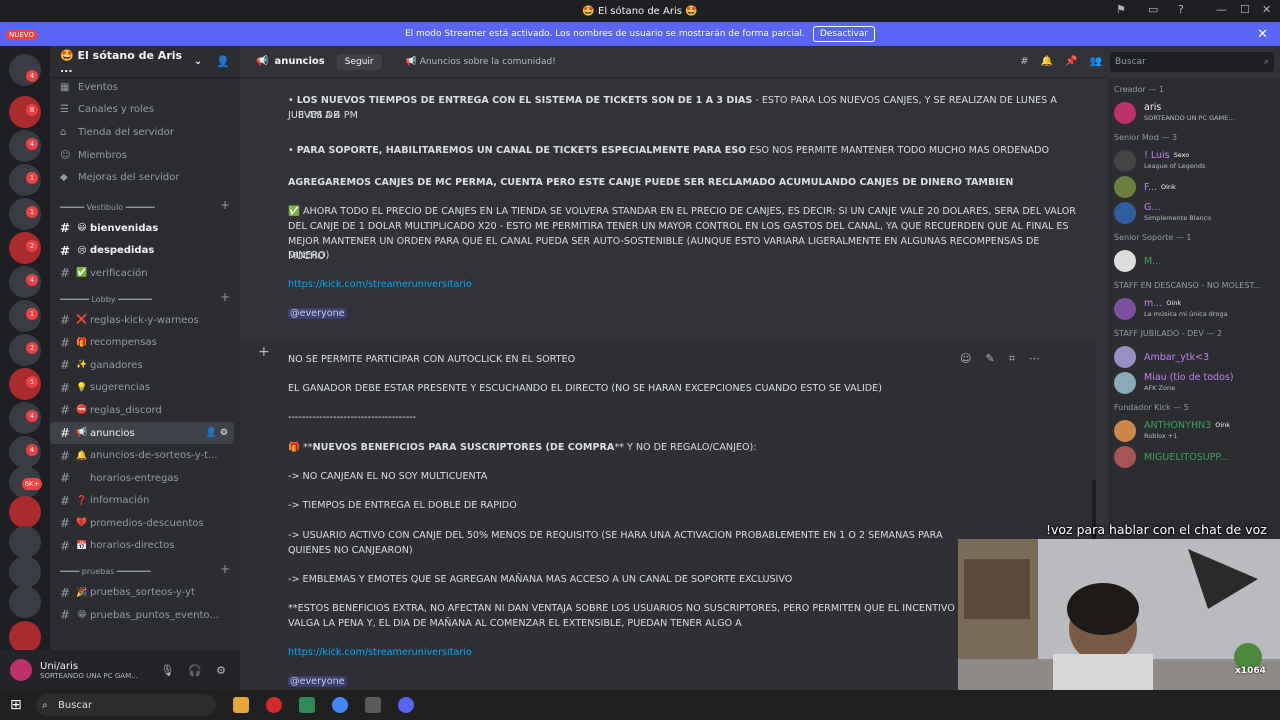 This screenshot has height=720, width=1280. What do you see at coordinates (264, 352) in the screenshot?
I see `add-reaction-icon: +` at bounding box center [264, 352].